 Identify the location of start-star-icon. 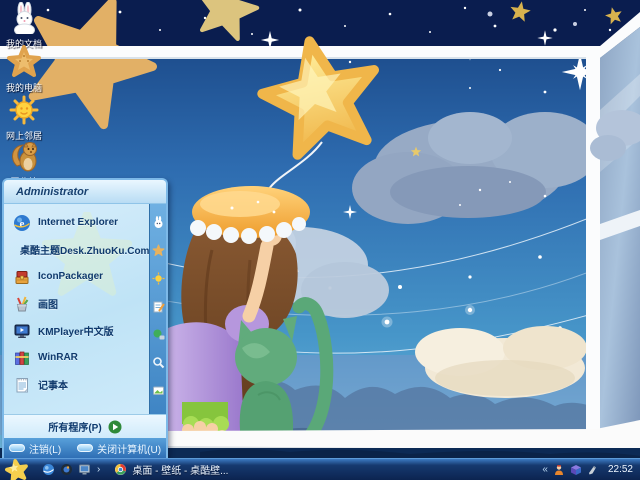
(16, 469).